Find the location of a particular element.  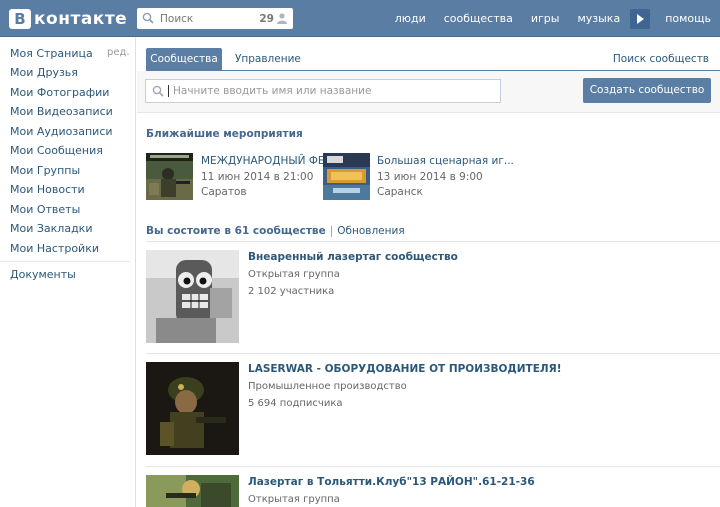

sidebar-item-messages: Мои Сообщения is located at coordinates (56, 150).